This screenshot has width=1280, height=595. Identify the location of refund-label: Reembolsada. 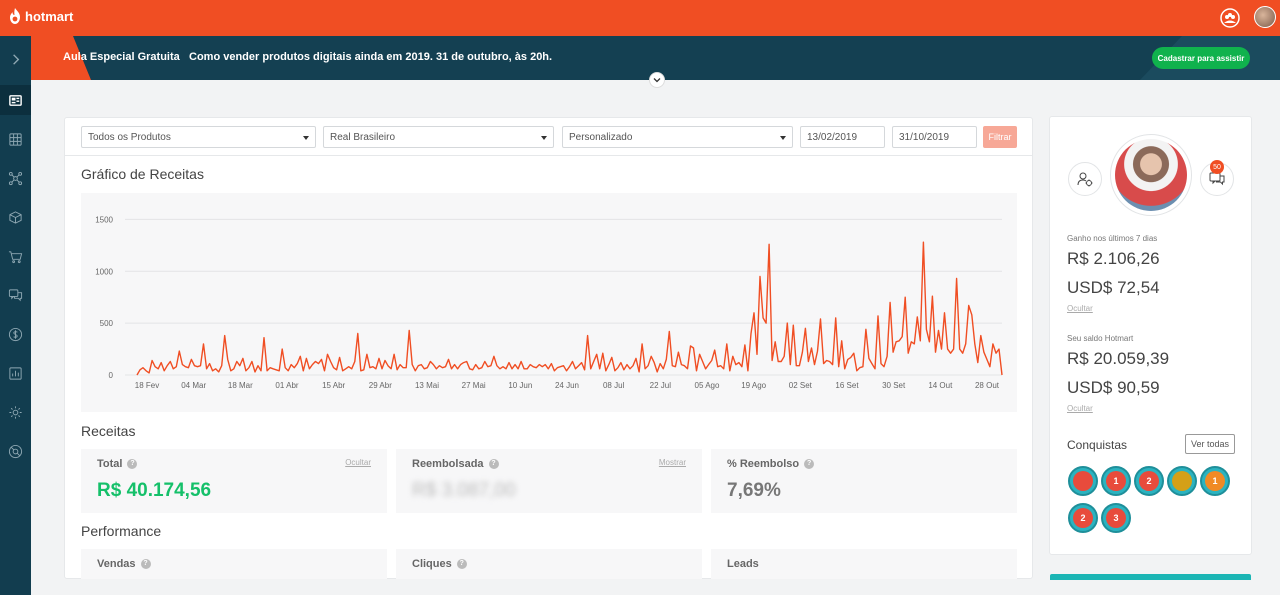
(448, 464).